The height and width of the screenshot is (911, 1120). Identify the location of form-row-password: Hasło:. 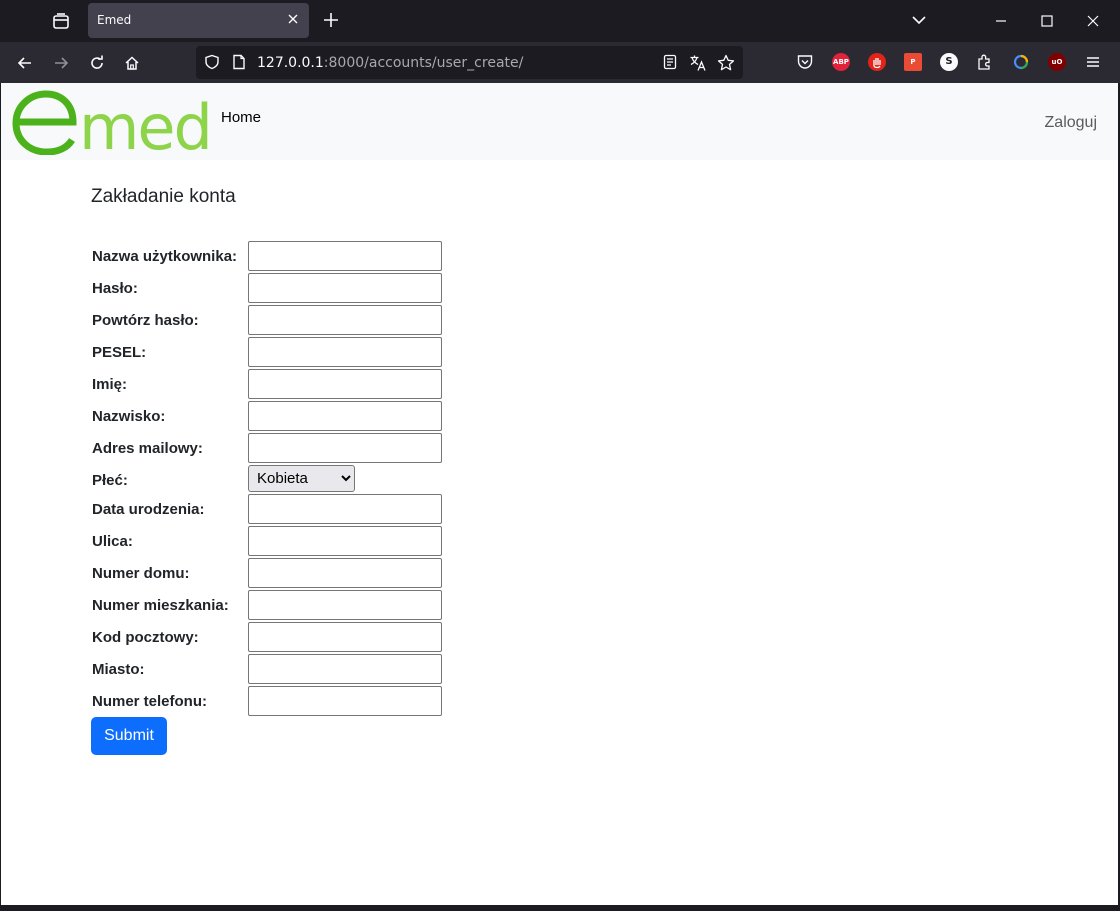
(271, 288).